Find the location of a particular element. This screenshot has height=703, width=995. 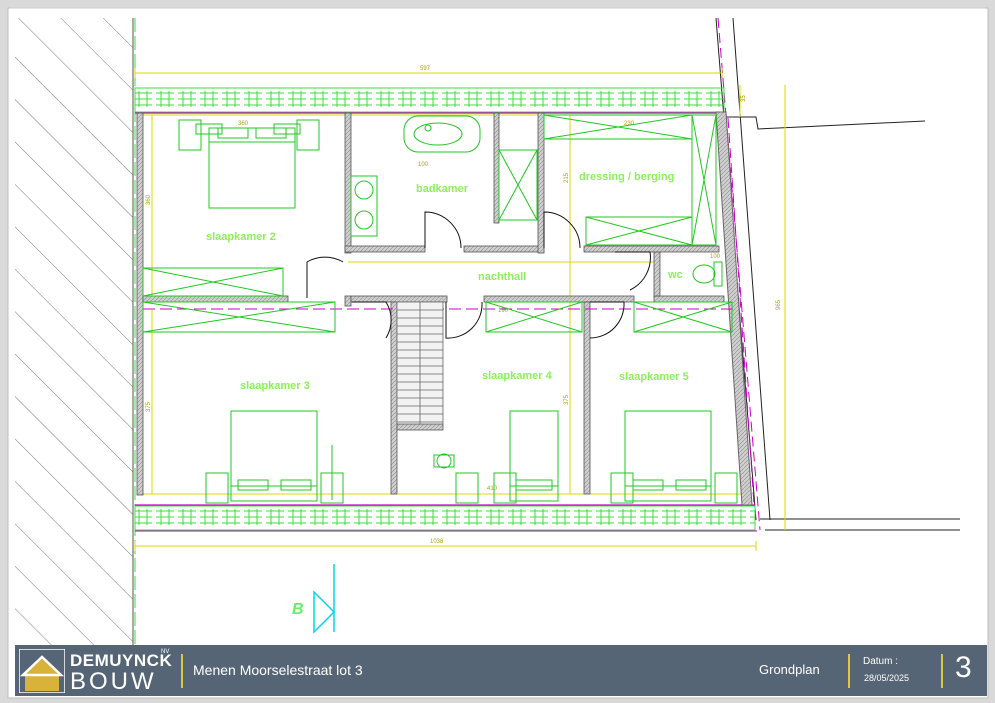

room-label-dressing: dressing / berging is located at coordinates (626, 177).